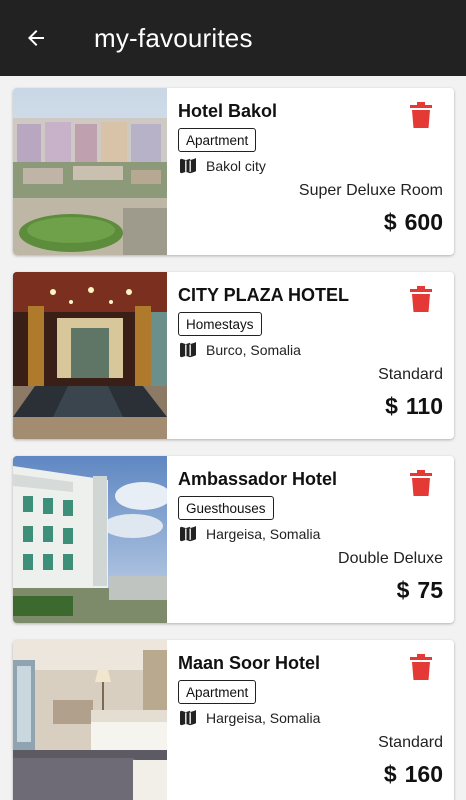 Image resolution: width=466 pixels, height=800 pixels. Describe the element at coordinates (430, 590) in the screenshot. I see `price-value: 75` at that location.